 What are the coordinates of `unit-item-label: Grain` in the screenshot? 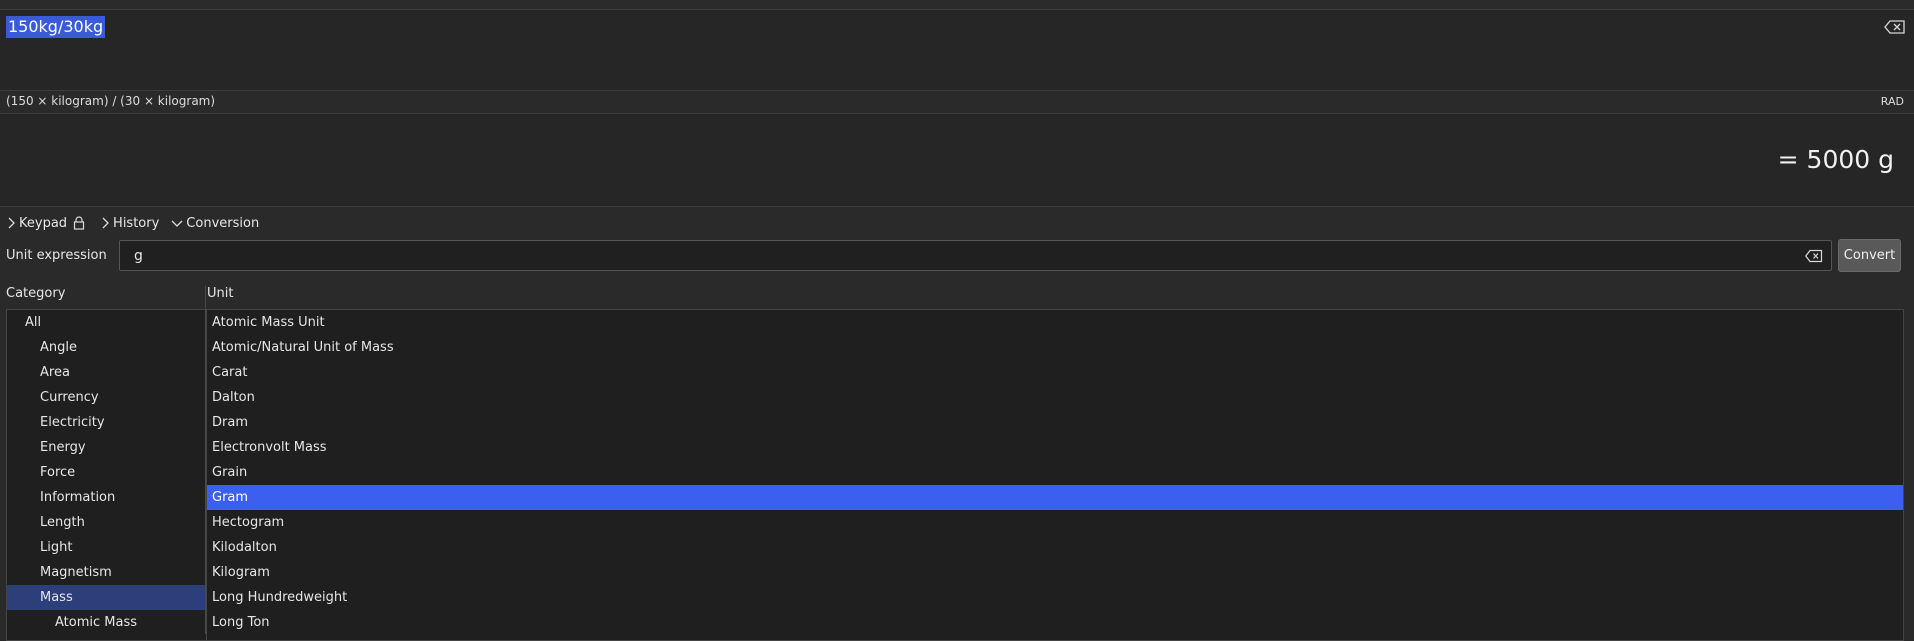 It's located at (230, 472).